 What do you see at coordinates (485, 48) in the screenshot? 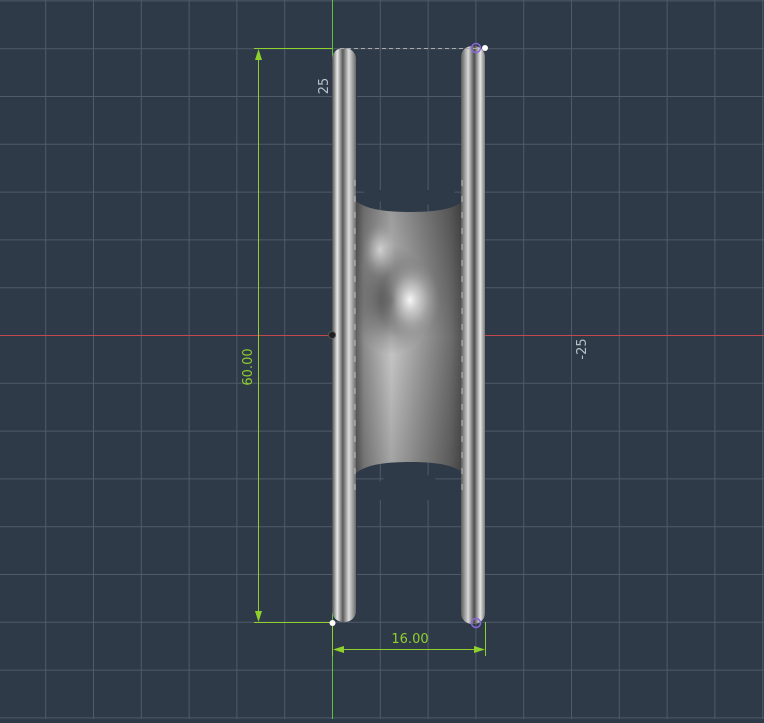
I see `sketch-point-top-right-end` at bounding box center [485, 48].